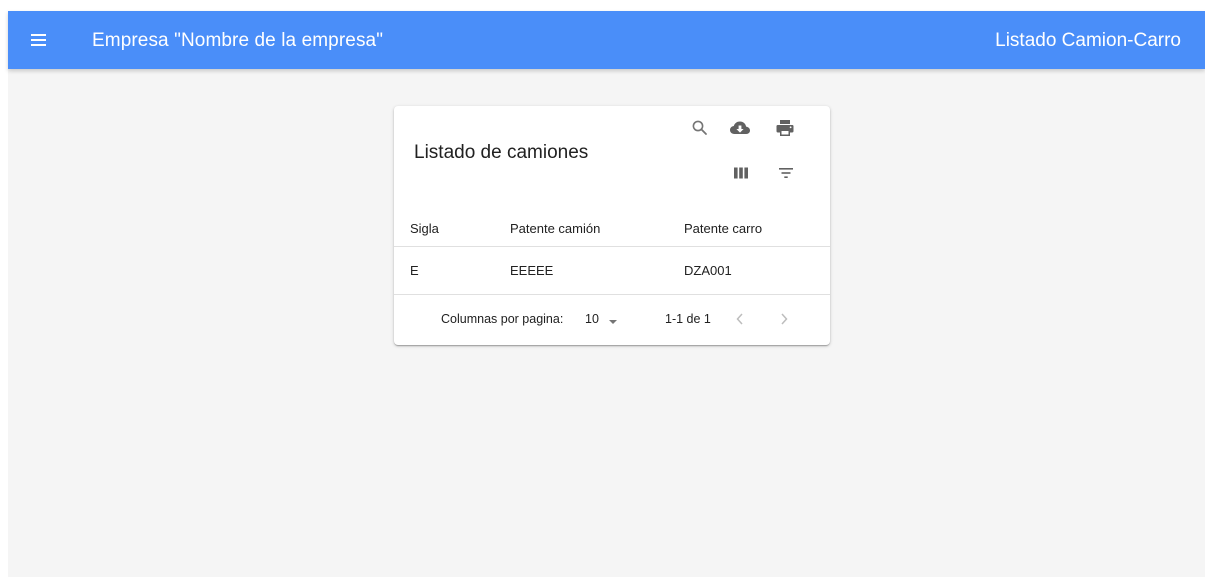 This screenshot has width=1205, height=577. Describe the element at coordinates (555, 228) in the screenshot. I see `column-header-patente-camion: Patente camión` at that location.